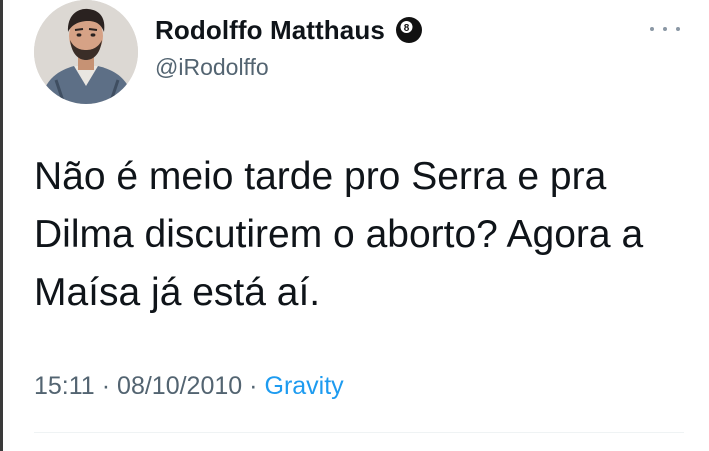 This screenshot has width=709, height=451. Describe the element at coordinates (359, 432) in the screenshot. I see `divider` at that location.